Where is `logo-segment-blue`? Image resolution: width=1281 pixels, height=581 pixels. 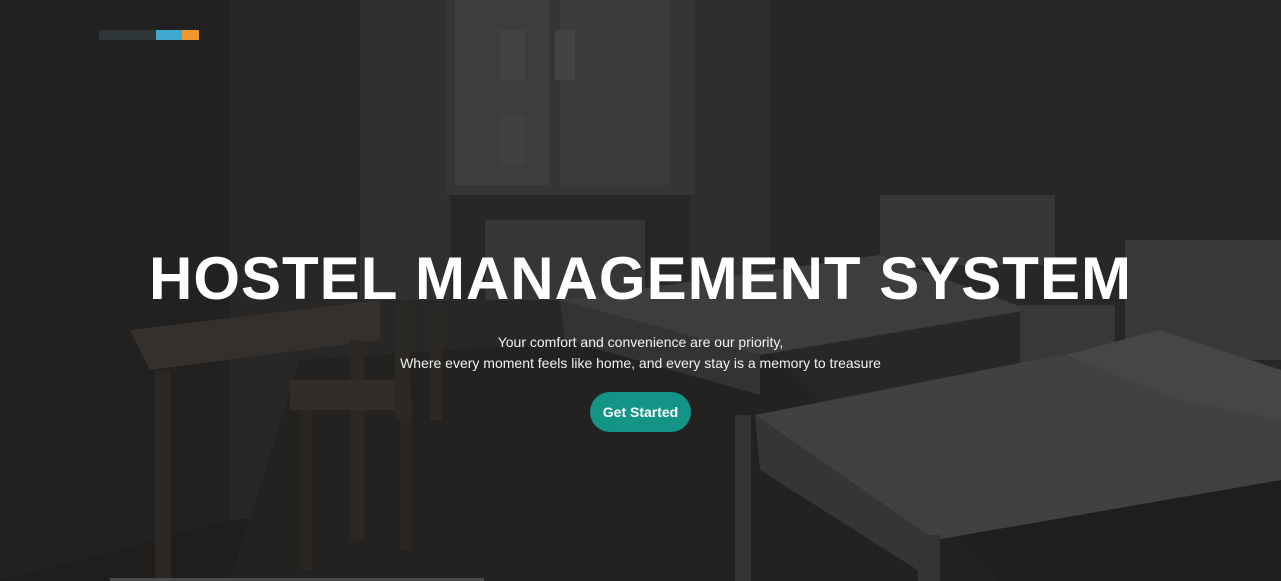
logo-segment-blue is located at coordinates (169, 35).